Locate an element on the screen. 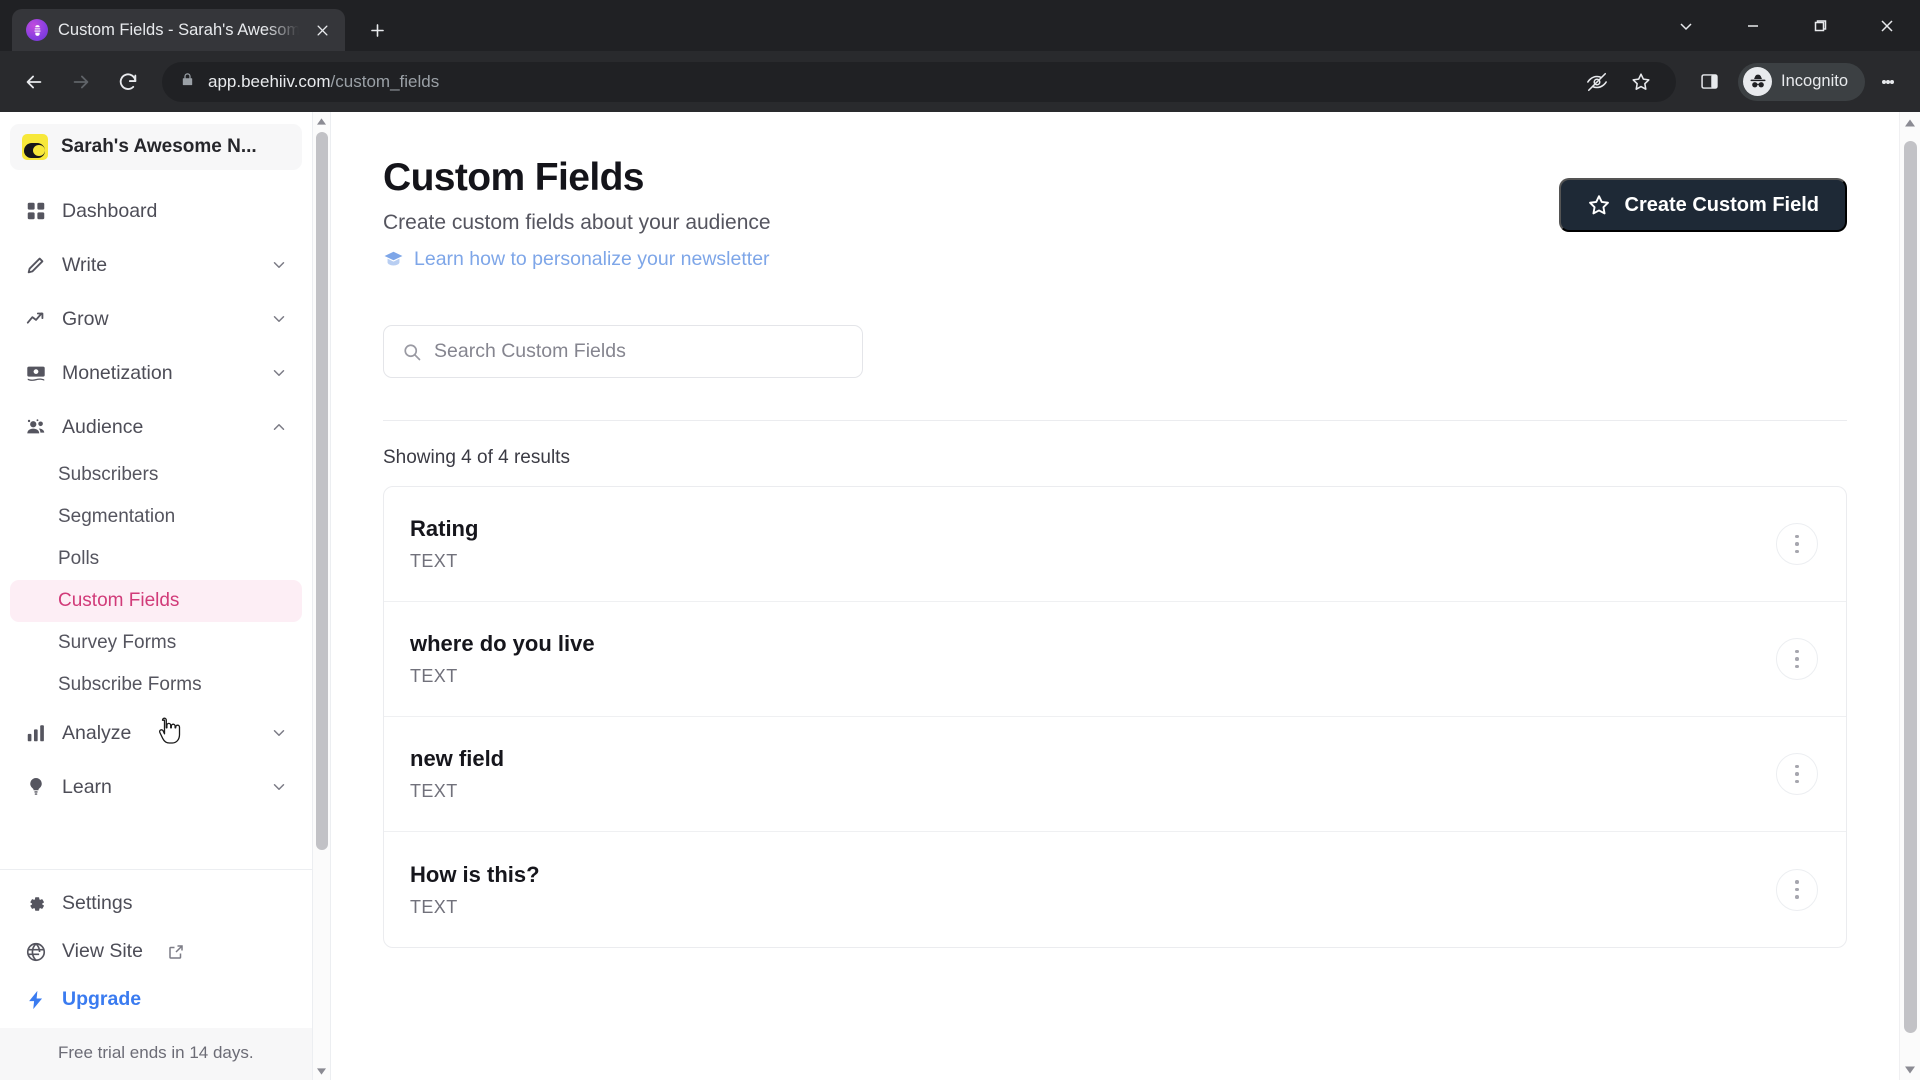  sidebar-label: Survey Forms is located at coordinates (117, 642).